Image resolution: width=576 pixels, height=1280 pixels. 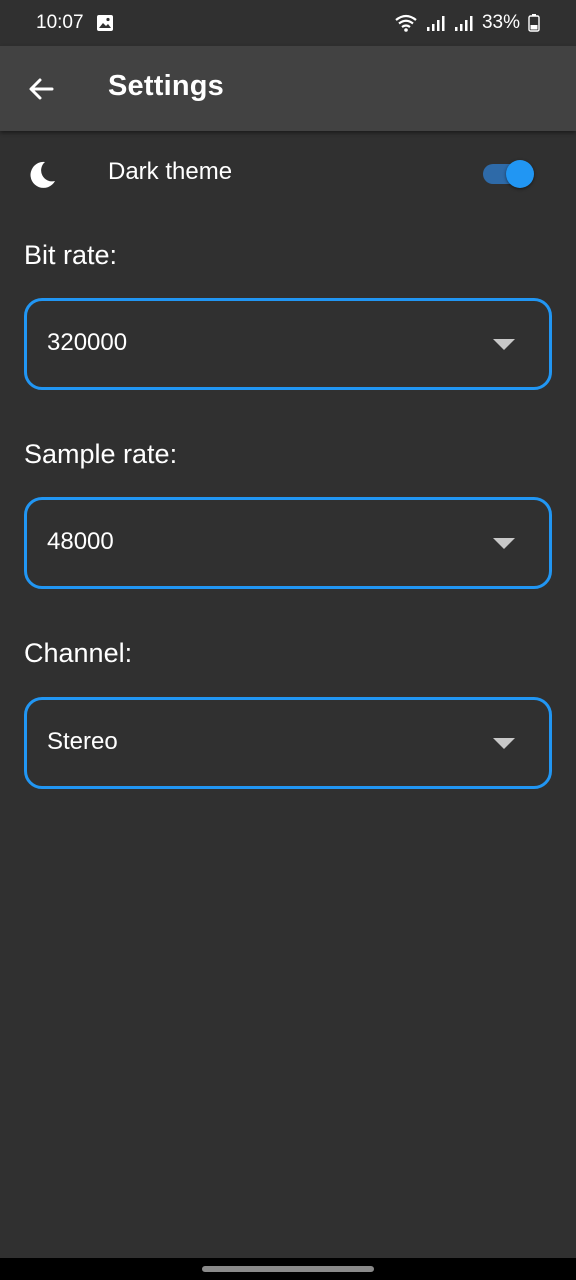 I want to click on status-bar: 10:07 33%, so click(x=288, y=23).